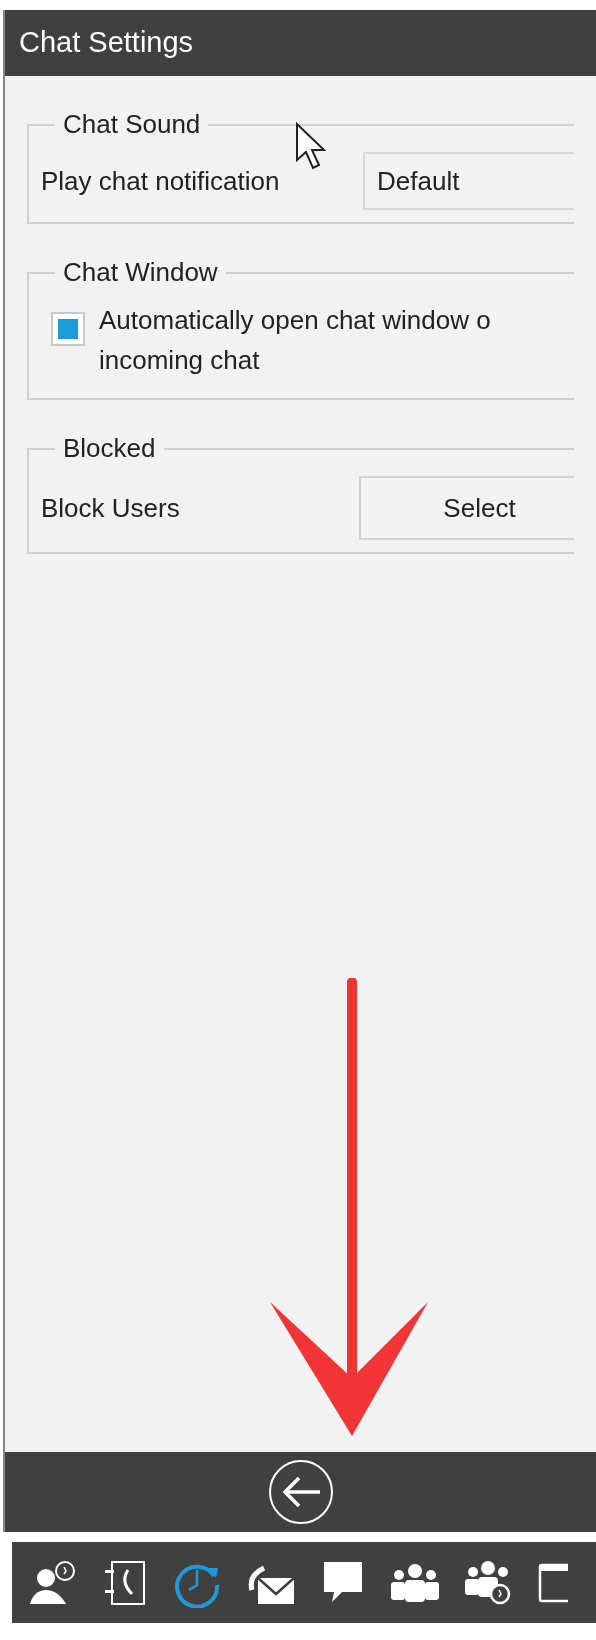  I want to click on select-button: Select, so click(466, 508).